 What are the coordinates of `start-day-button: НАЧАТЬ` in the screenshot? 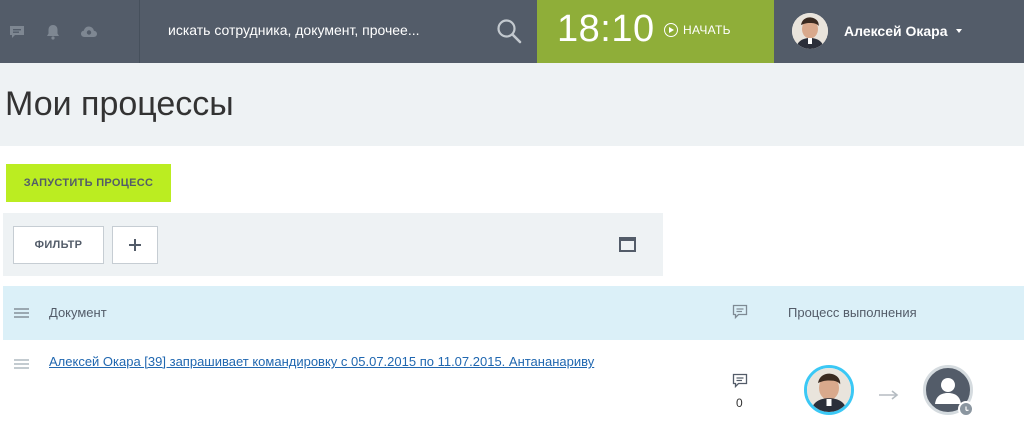 It's located at (697, 30).